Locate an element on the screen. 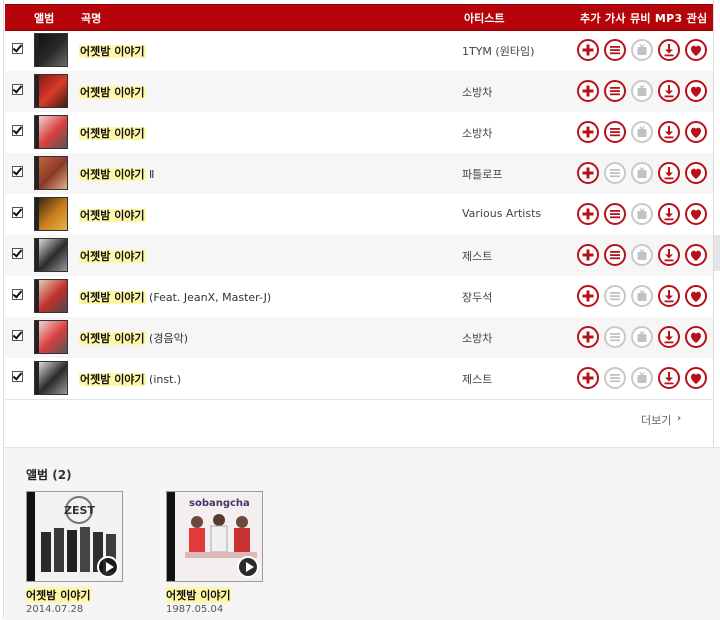  track-row: 어젯밤 이야기 (inst.) 제스트 is located at coordinates (359, 379).